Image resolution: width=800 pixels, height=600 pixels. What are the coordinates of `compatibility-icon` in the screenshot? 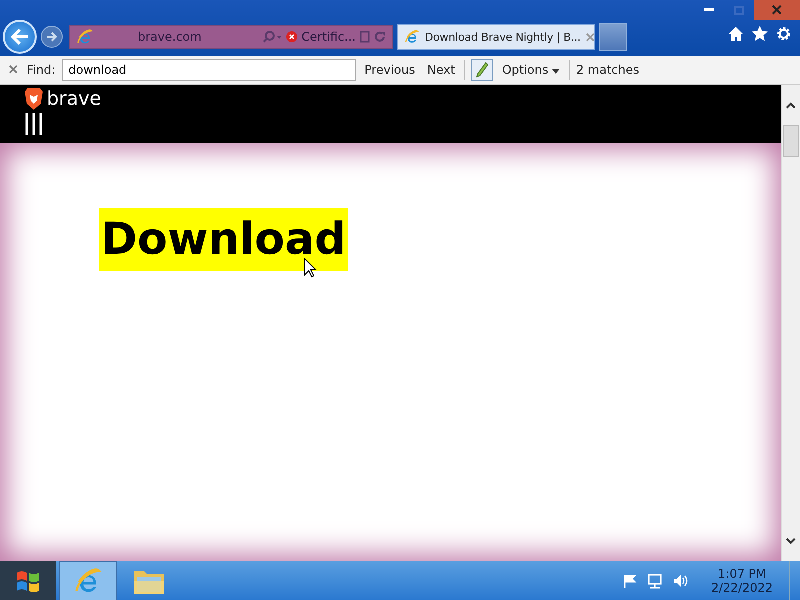 It's located at (365, 37).